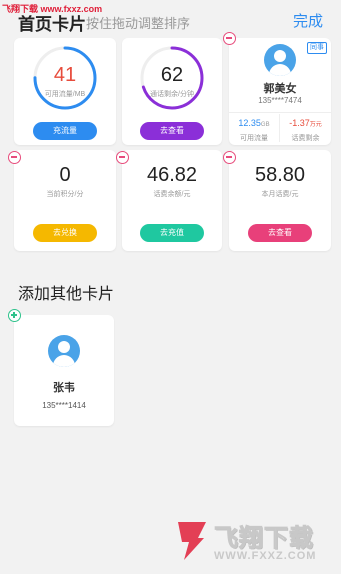 The image size is (341, 574). Describe the element at coordinates (65, 75) in the screenshot. I see `data-value: 41` at that location.